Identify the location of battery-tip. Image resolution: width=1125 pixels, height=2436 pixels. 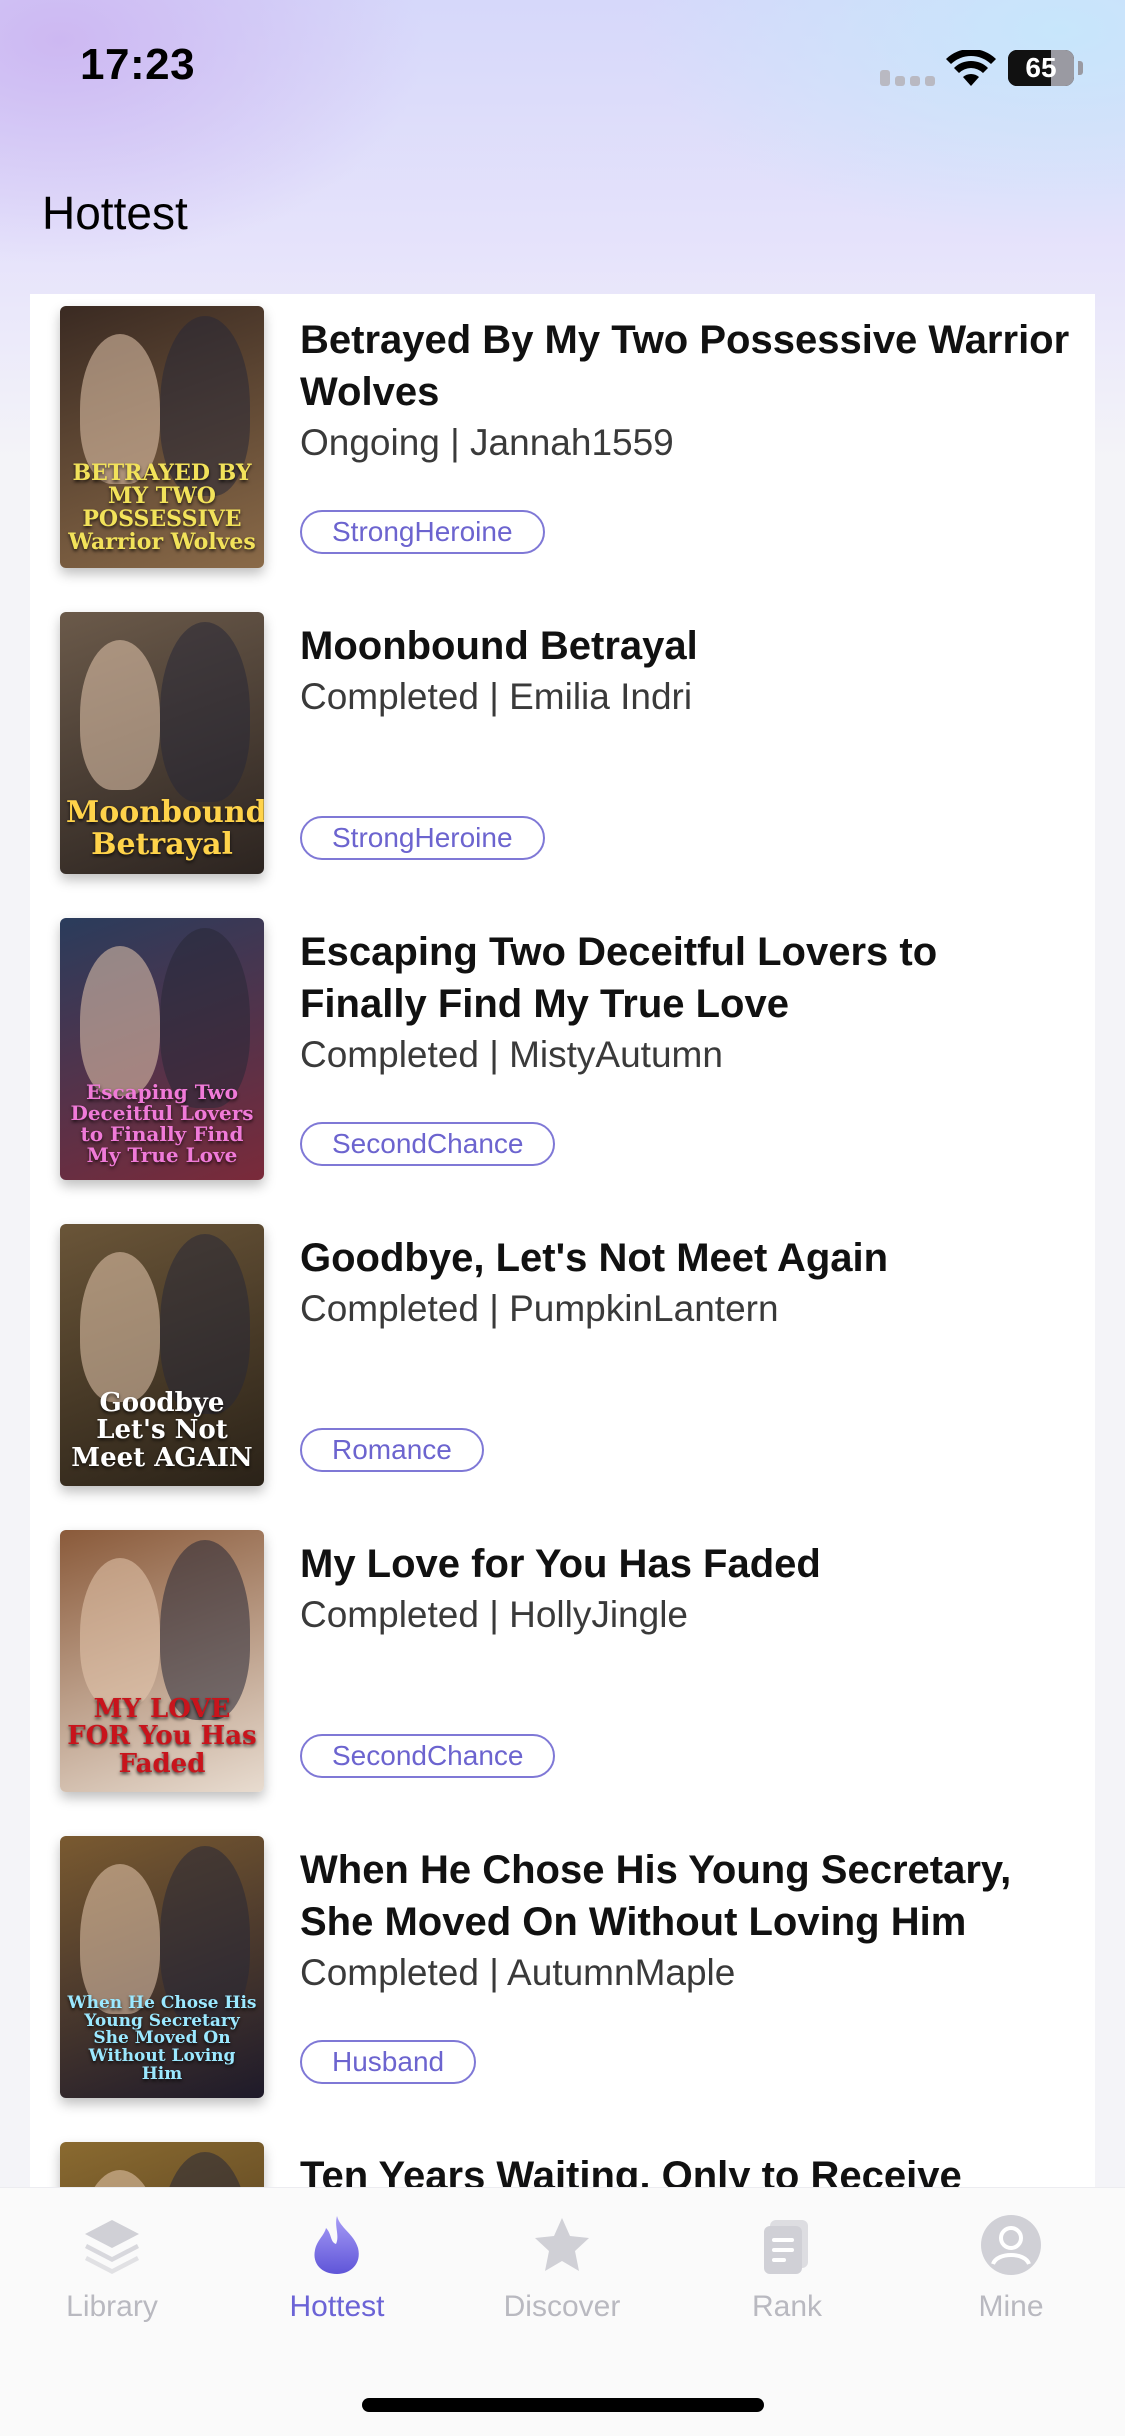
(1080, 68).